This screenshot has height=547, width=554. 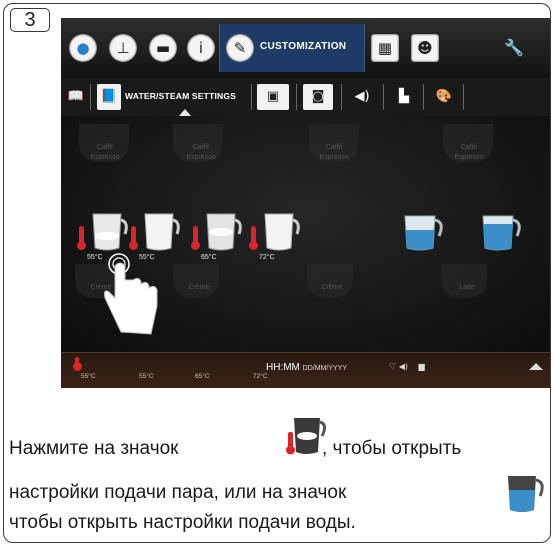 What do you see at coordinates (94, 448) in the screenshot?
I see `instruction-text-part1: Нажмите на значок` at bounding box center [94, 448].